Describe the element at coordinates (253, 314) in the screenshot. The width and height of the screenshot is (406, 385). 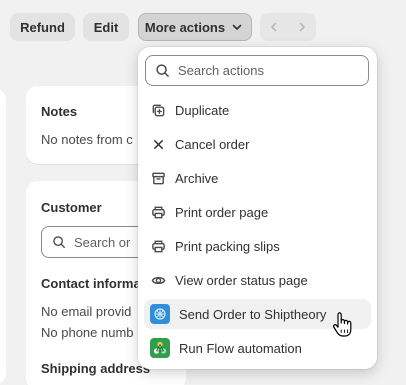
I see `menu-item-label: Send Order to Shiptheory` at that location.